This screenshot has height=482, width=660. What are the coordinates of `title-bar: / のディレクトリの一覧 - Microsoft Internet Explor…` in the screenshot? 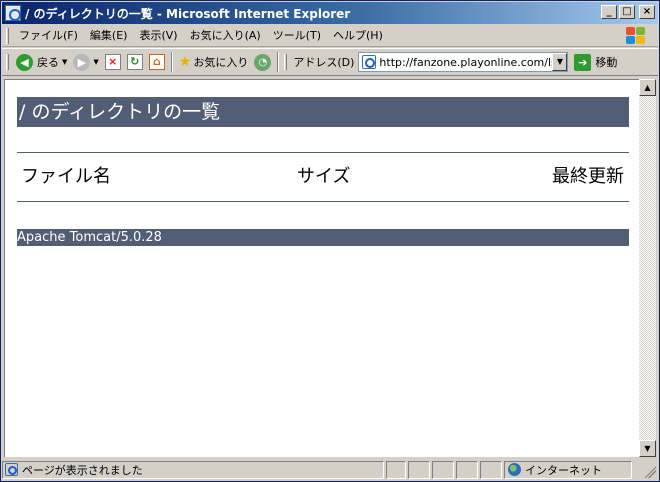 It's located at (330, 13).